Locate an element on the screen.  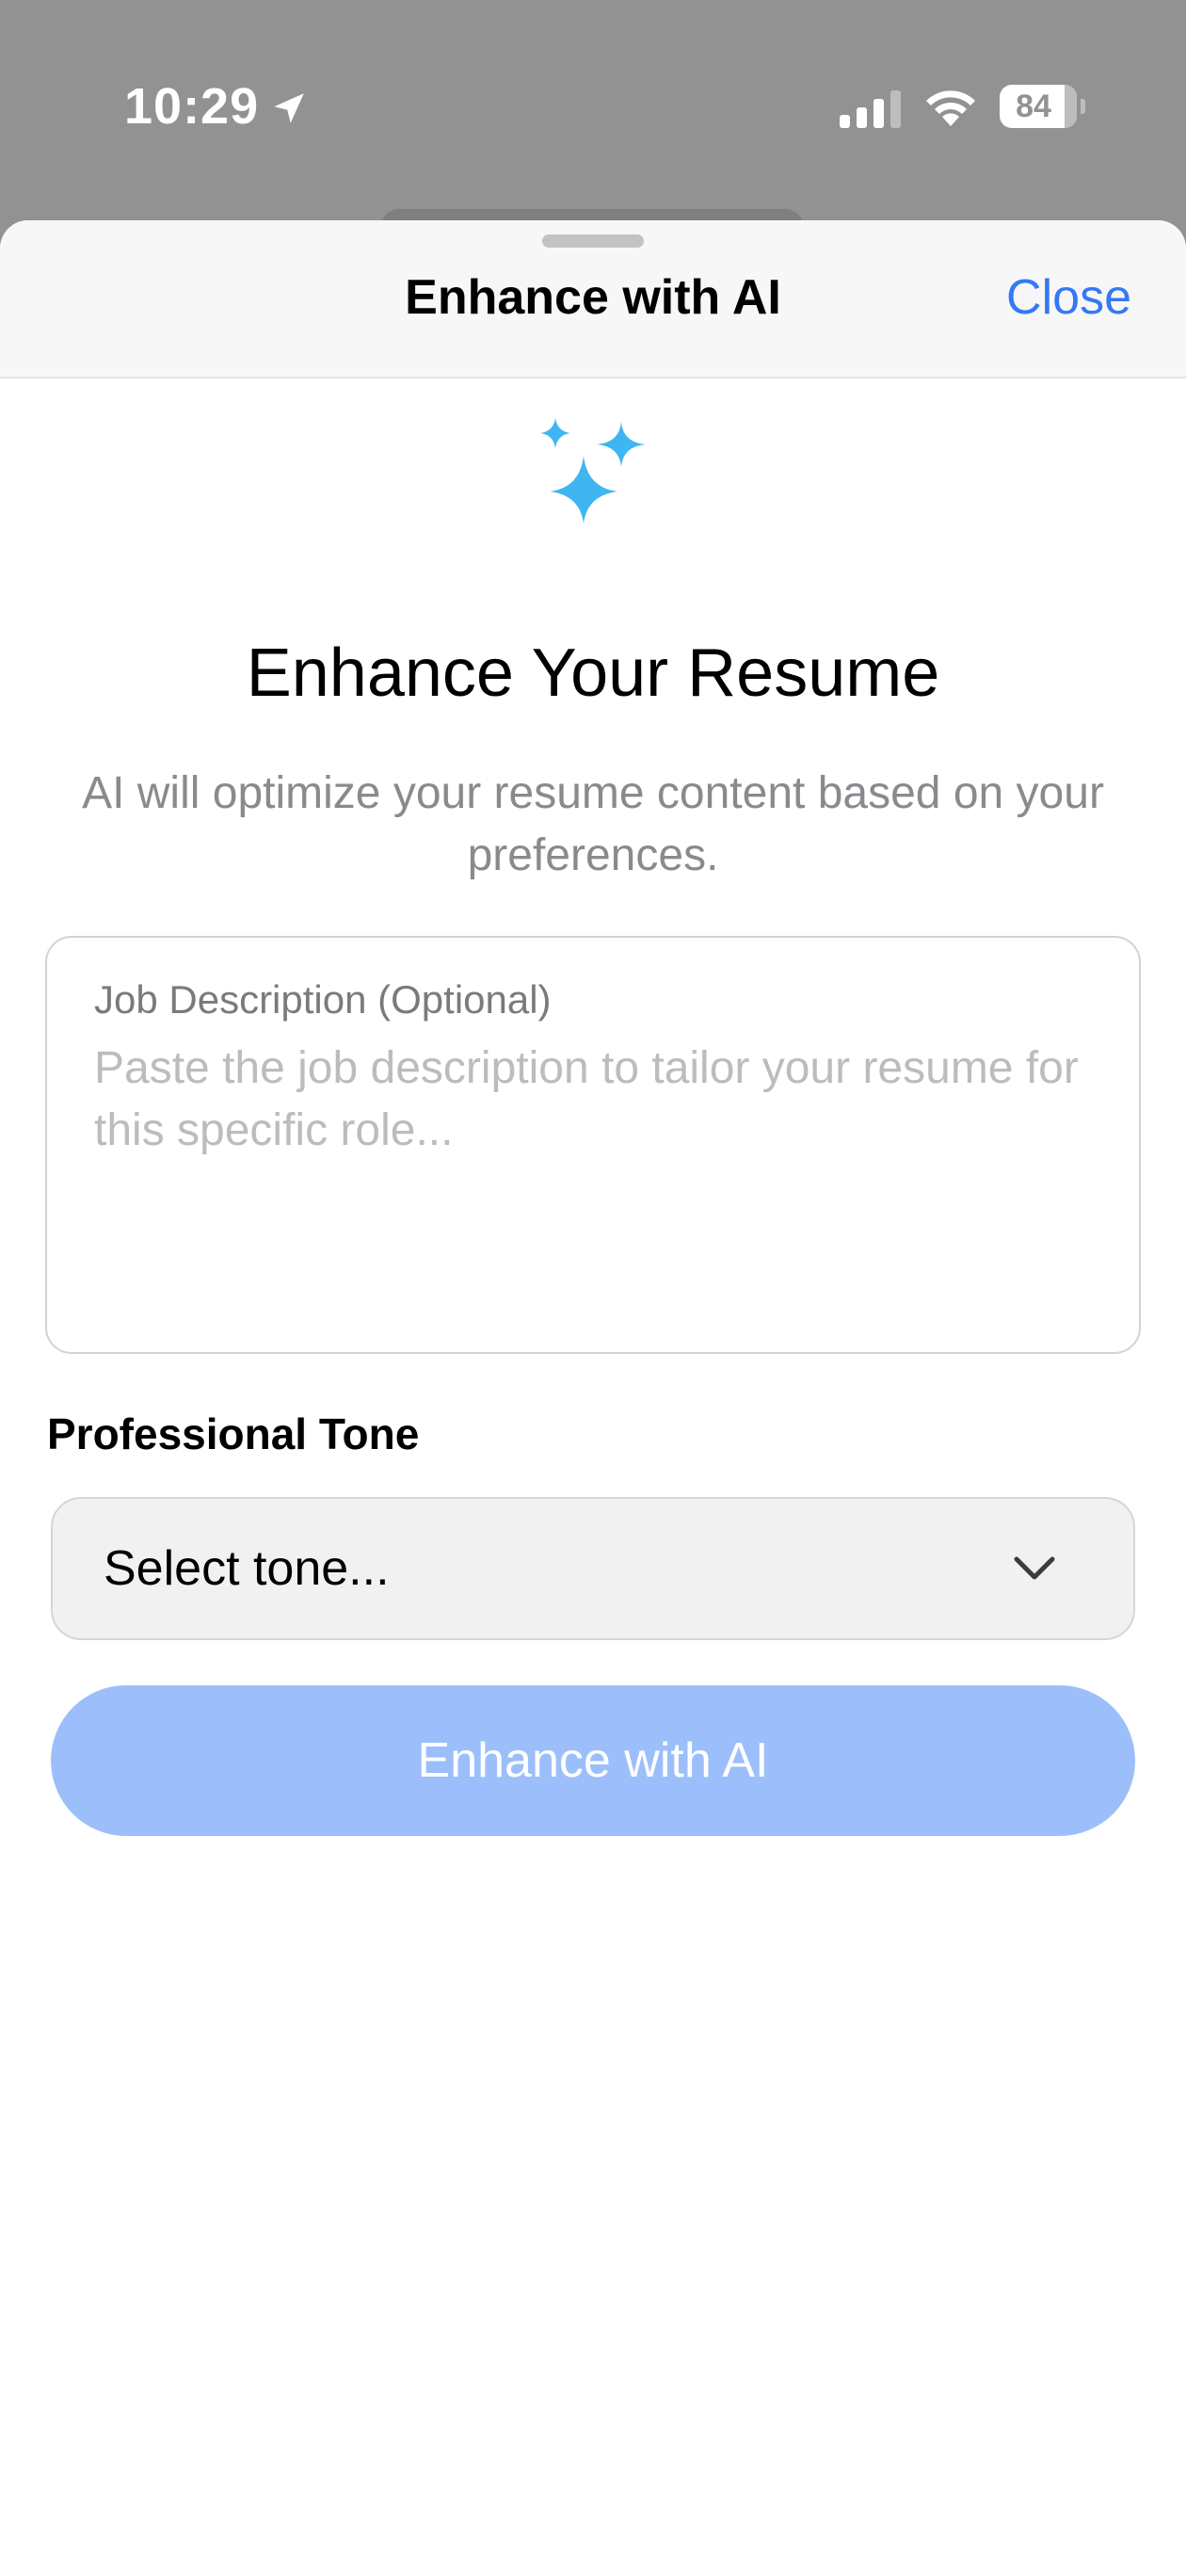
battery-body: 84 is located at coordinates (1038, 106).